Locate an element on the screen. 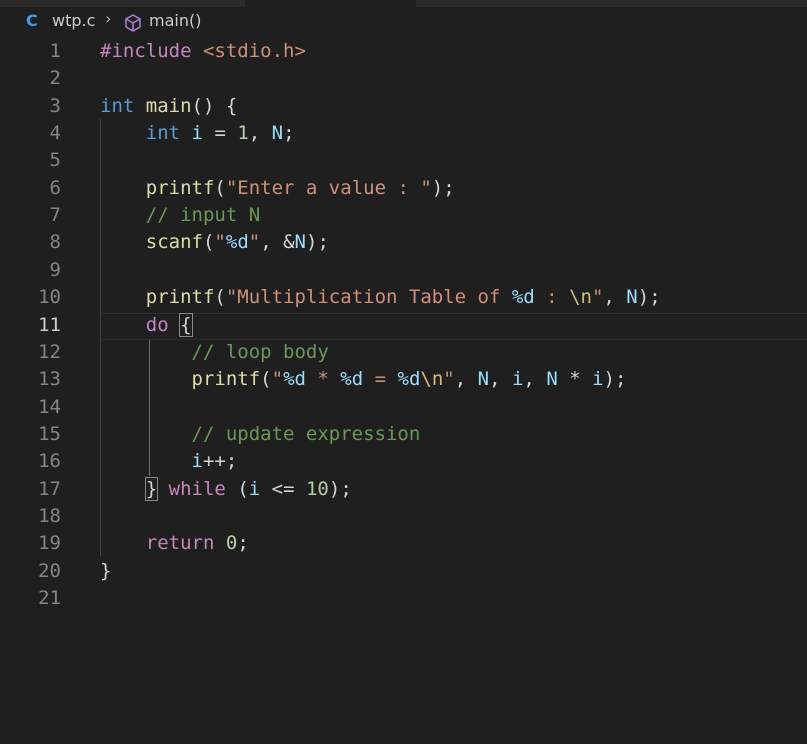  code-line: 6 printf("Enter a value : "); is located at coordinates (403, 188).